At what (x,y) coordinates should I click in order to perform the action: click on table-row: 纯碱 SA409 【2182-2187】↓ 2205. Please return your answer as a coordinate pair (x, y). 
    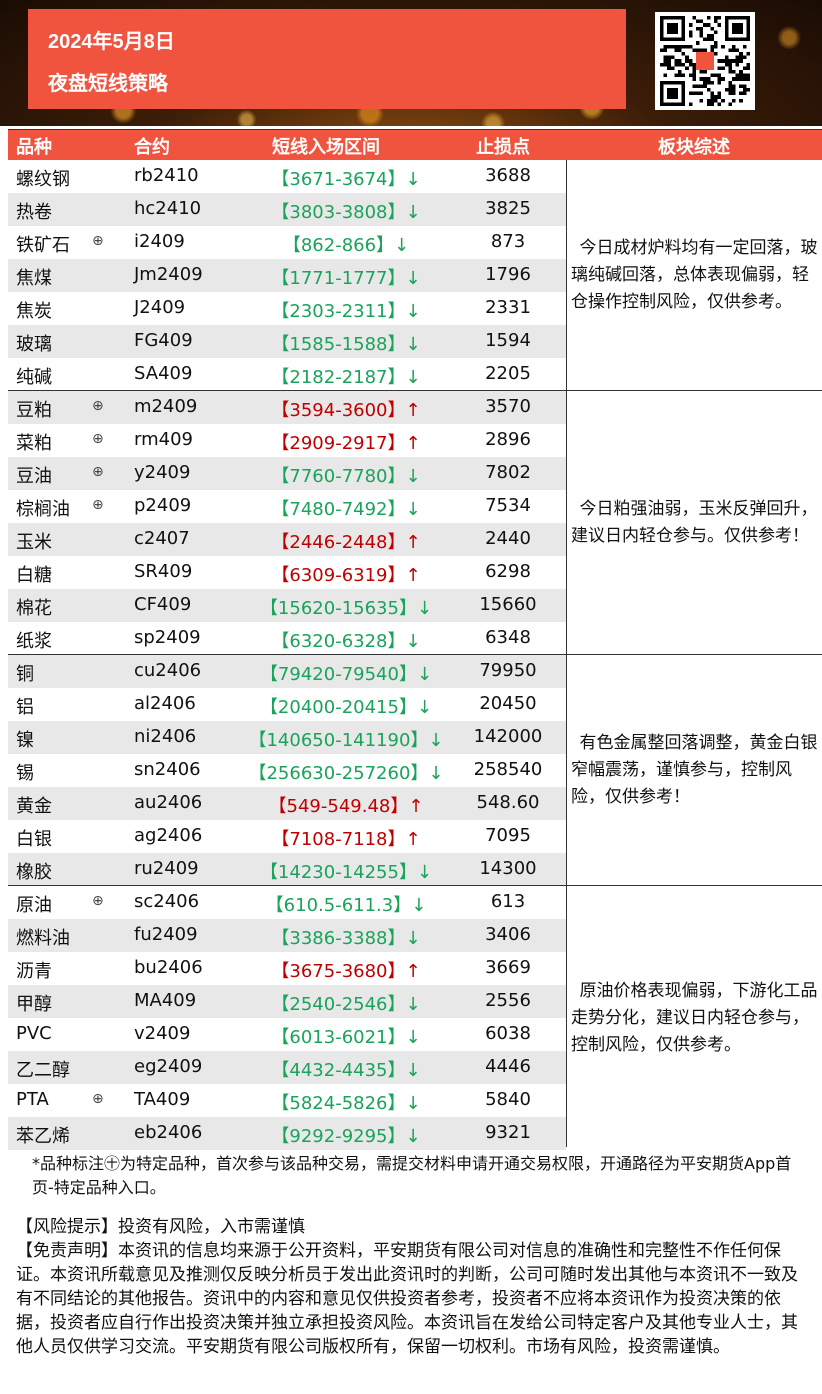
    Looking at the image, I should click on (287, 374).